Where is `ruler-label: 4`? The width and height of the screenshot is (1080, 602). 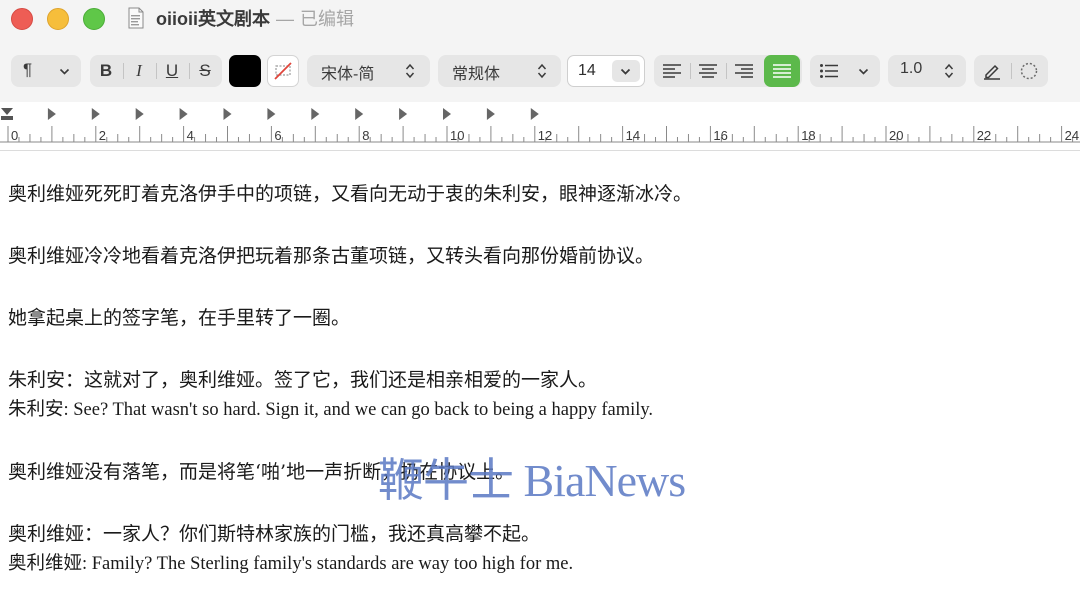
ruler-label: 4 is located at coordinates (190, 135).